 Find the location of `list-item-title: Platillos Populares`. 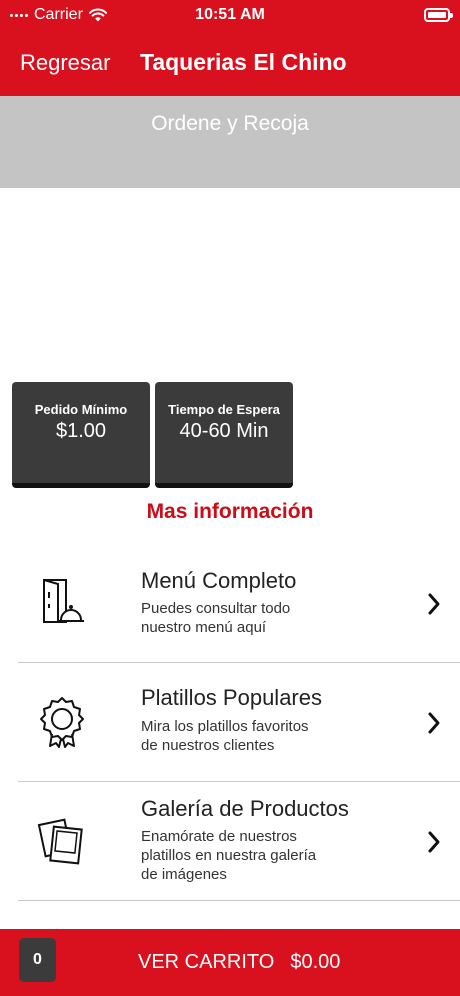

list-item-title: Platillos Populares is located at coordinates (231, 697).